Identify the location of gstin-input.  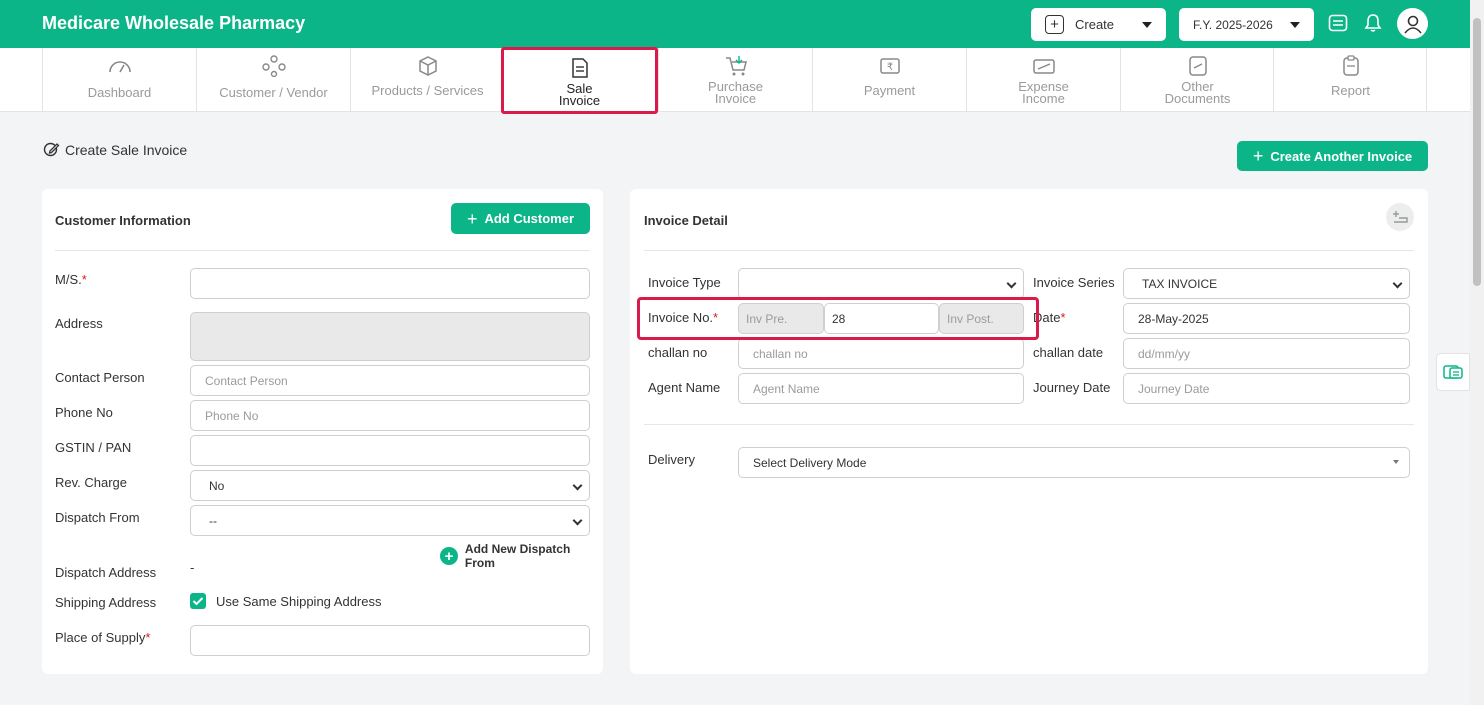
(390, 450).